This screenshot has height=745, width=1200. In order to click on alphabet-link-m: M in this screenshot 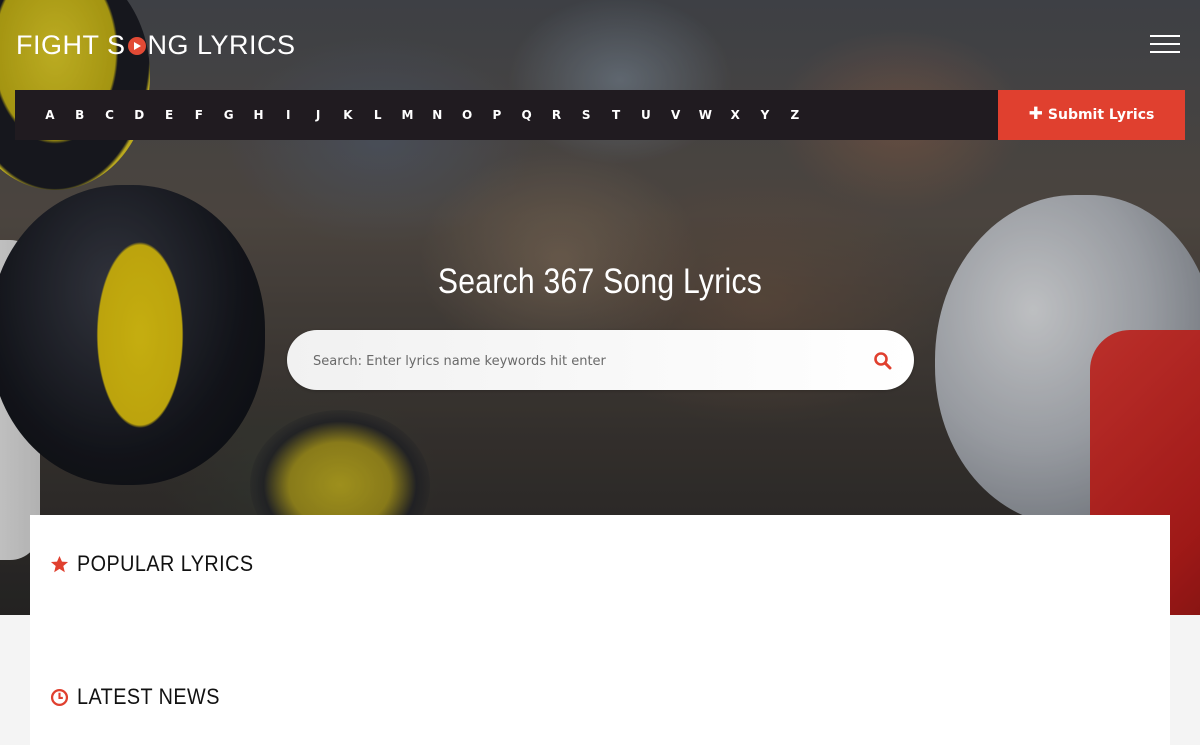, I will do `click(408, 115)`.